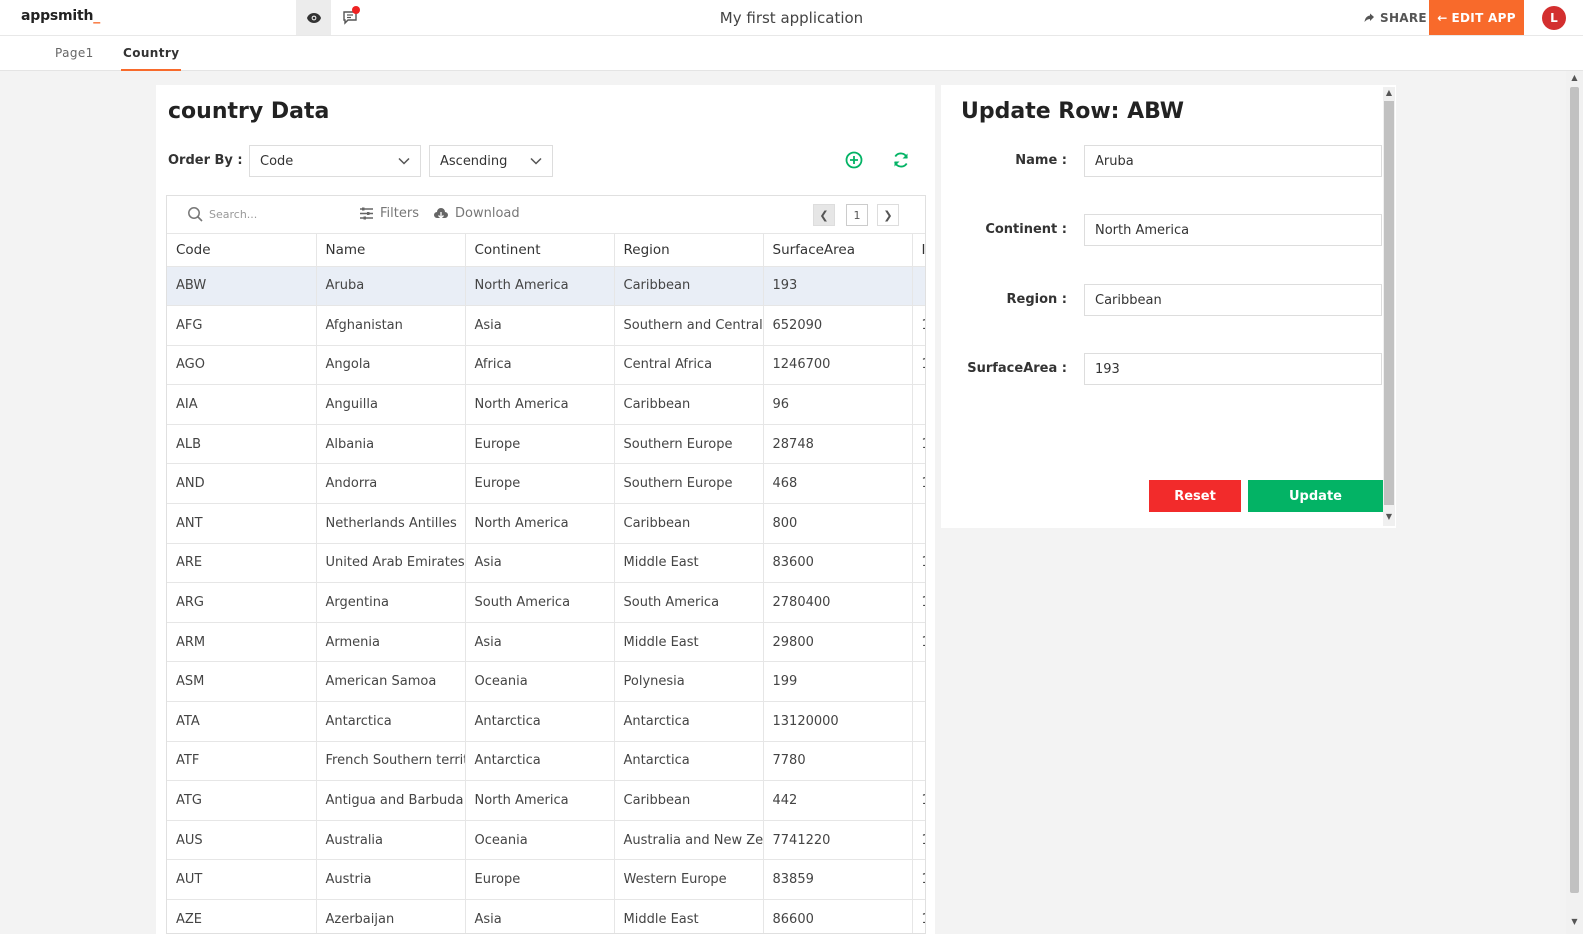  What do you see at coordinates (1233, 230) in the screenshot?
I see `continent-input: North America` at bounding box center [1233, 230].